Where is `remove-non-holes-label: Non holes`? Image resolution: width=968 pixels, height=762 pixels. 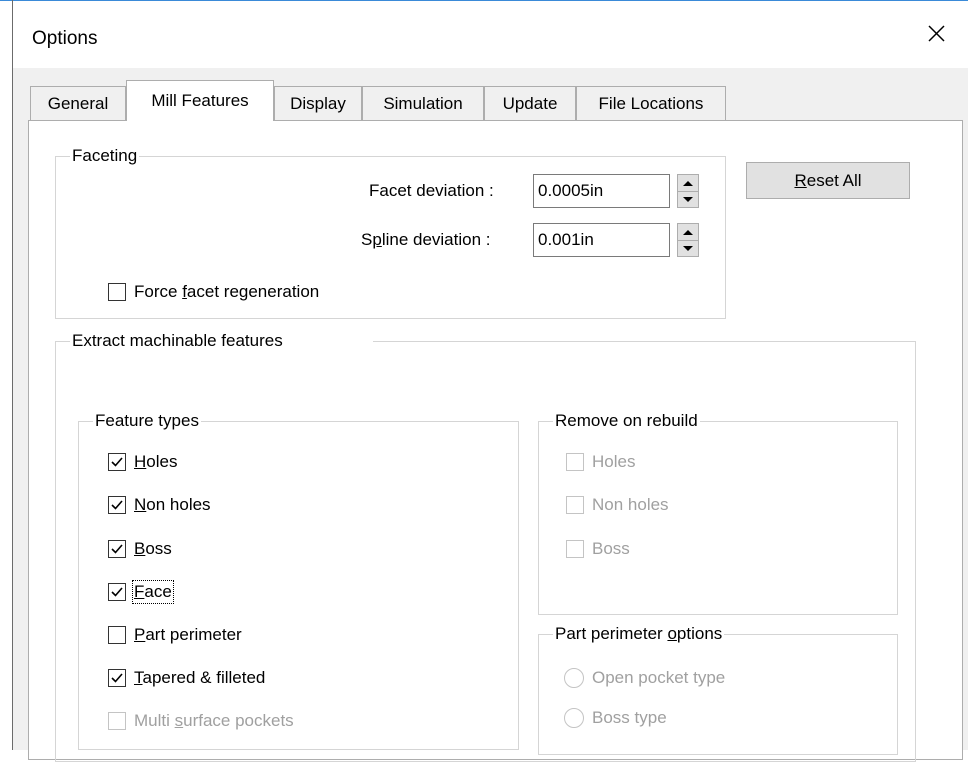
remove-non-holes-label: Non holes is located at coordinates (630, 504).